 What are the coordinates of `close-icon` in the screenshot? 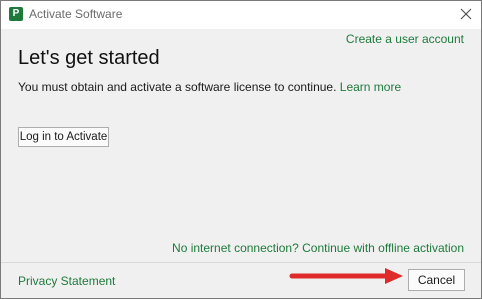 It's located at (466, 14).